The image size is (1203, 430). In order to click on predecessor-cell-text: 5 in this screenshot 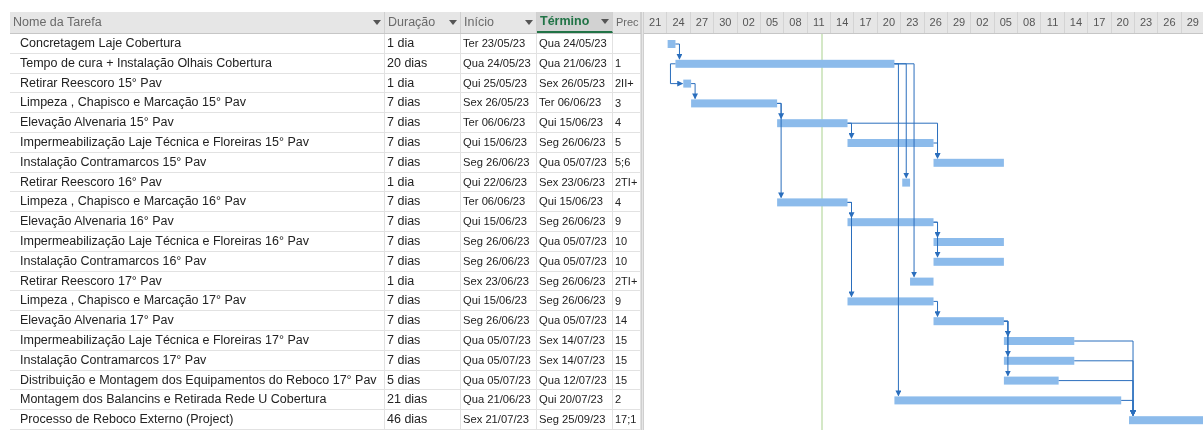, I will do `click(618, 143)`.